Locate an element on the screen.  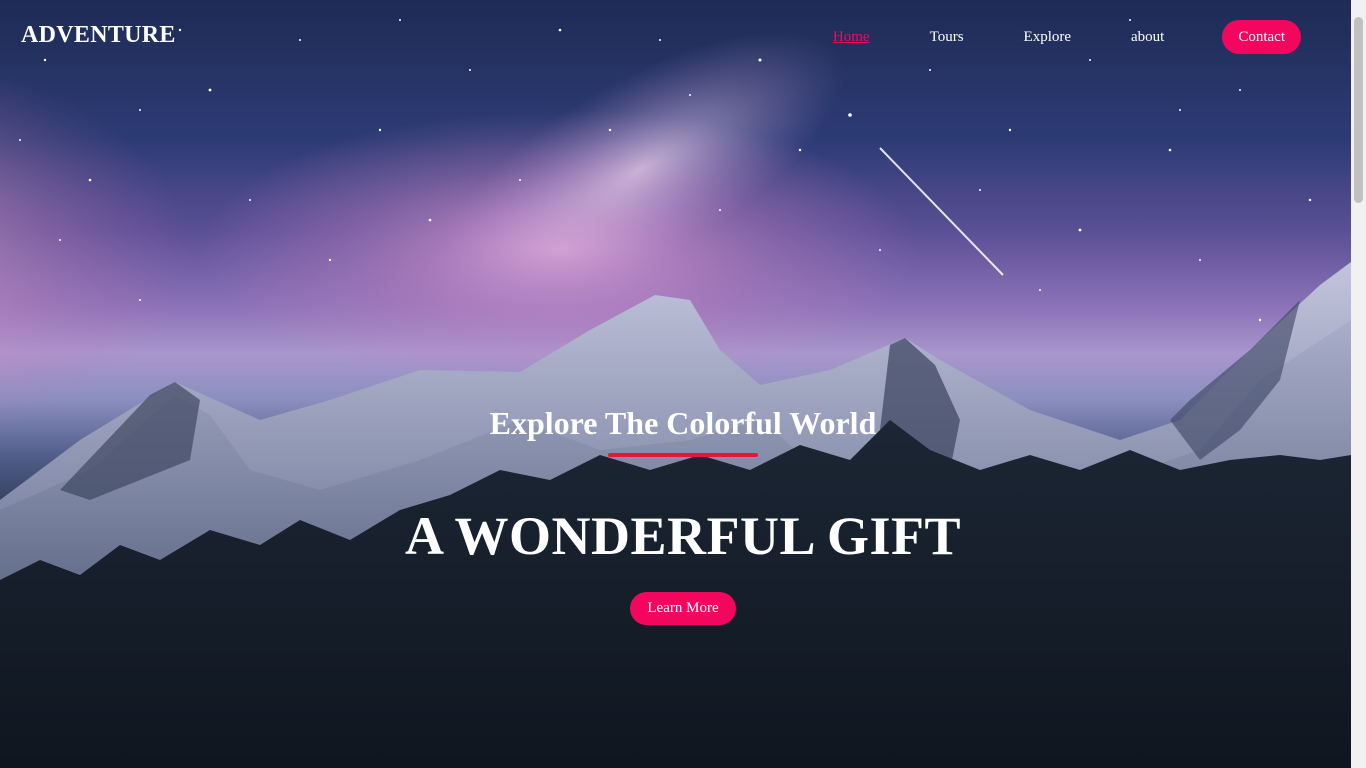
contact-button: Contact is located at coordinates (1261, 37).